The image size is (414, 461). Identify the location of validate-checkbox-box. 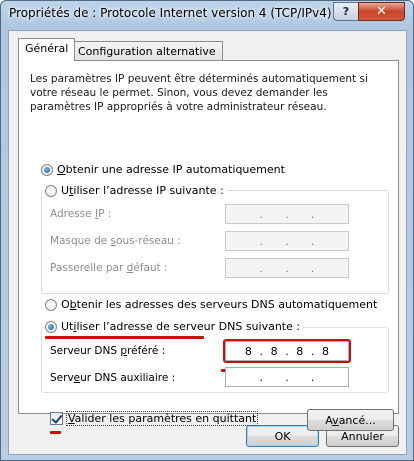
(56, 418).